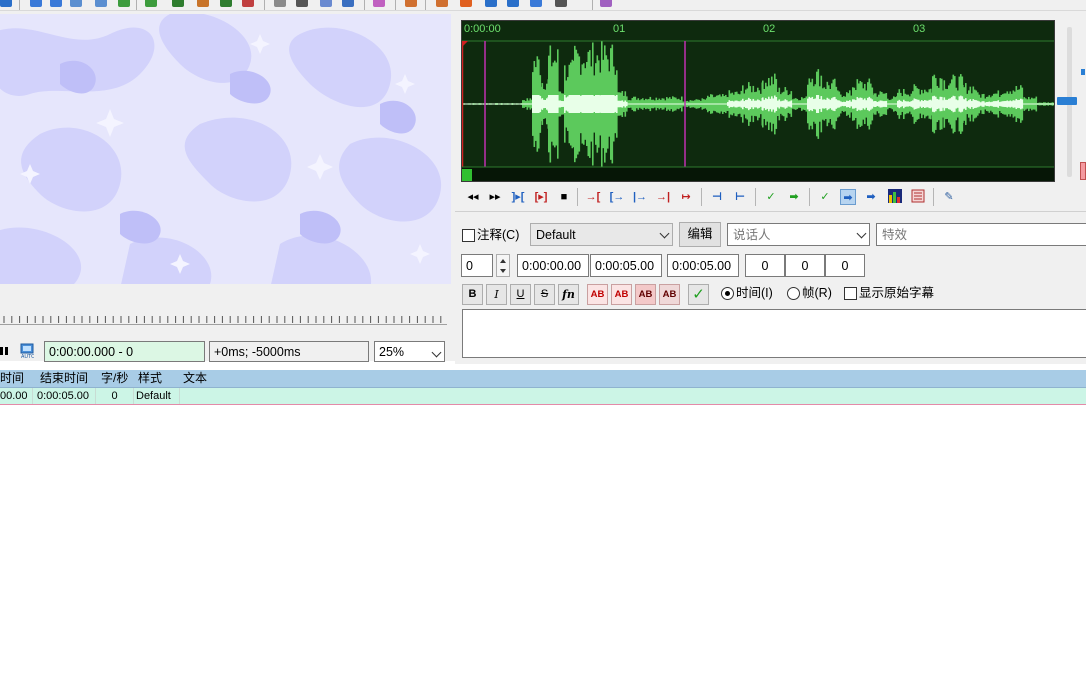 The image size is (1086, 678). What do you see at coordinates (541, 197) in the screenshot?
I see `play-selection-icon: [▸]` at bounding box center [541, 197].